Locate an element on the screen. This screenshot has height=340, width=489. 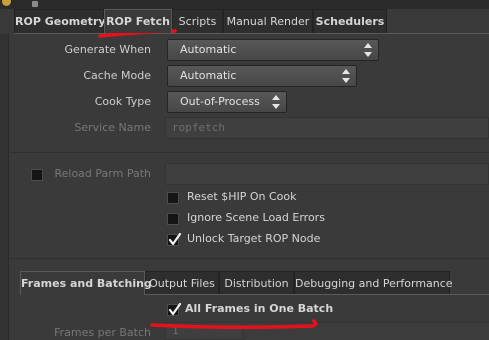
frames-per-batch-label: Frames per Batch is located at coordinates (102, 332).